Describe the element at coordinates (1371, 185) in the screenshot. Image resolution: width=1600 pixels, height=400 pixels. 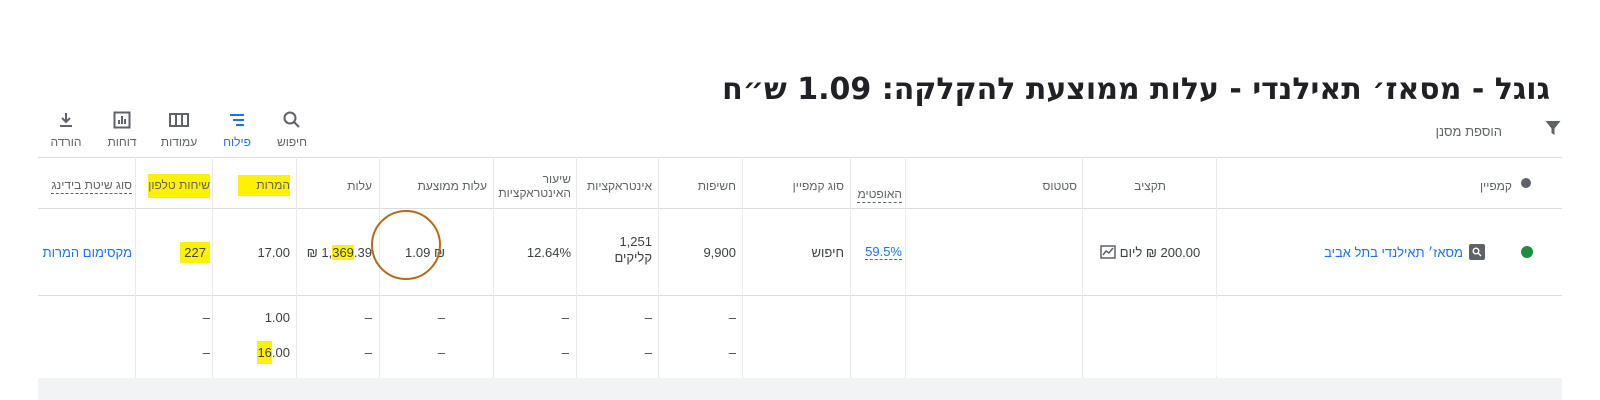
I see `header-campaign: קמפיין` at that location.